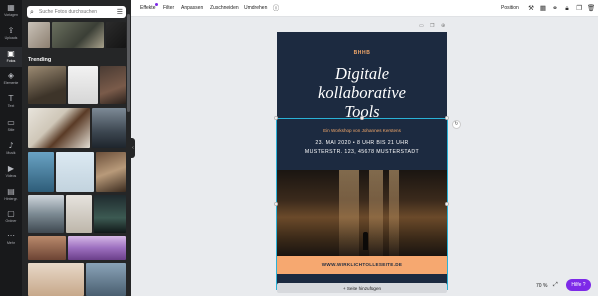  I want to click on rail-item-more: ⋯ Mehr, so click(11, 240).